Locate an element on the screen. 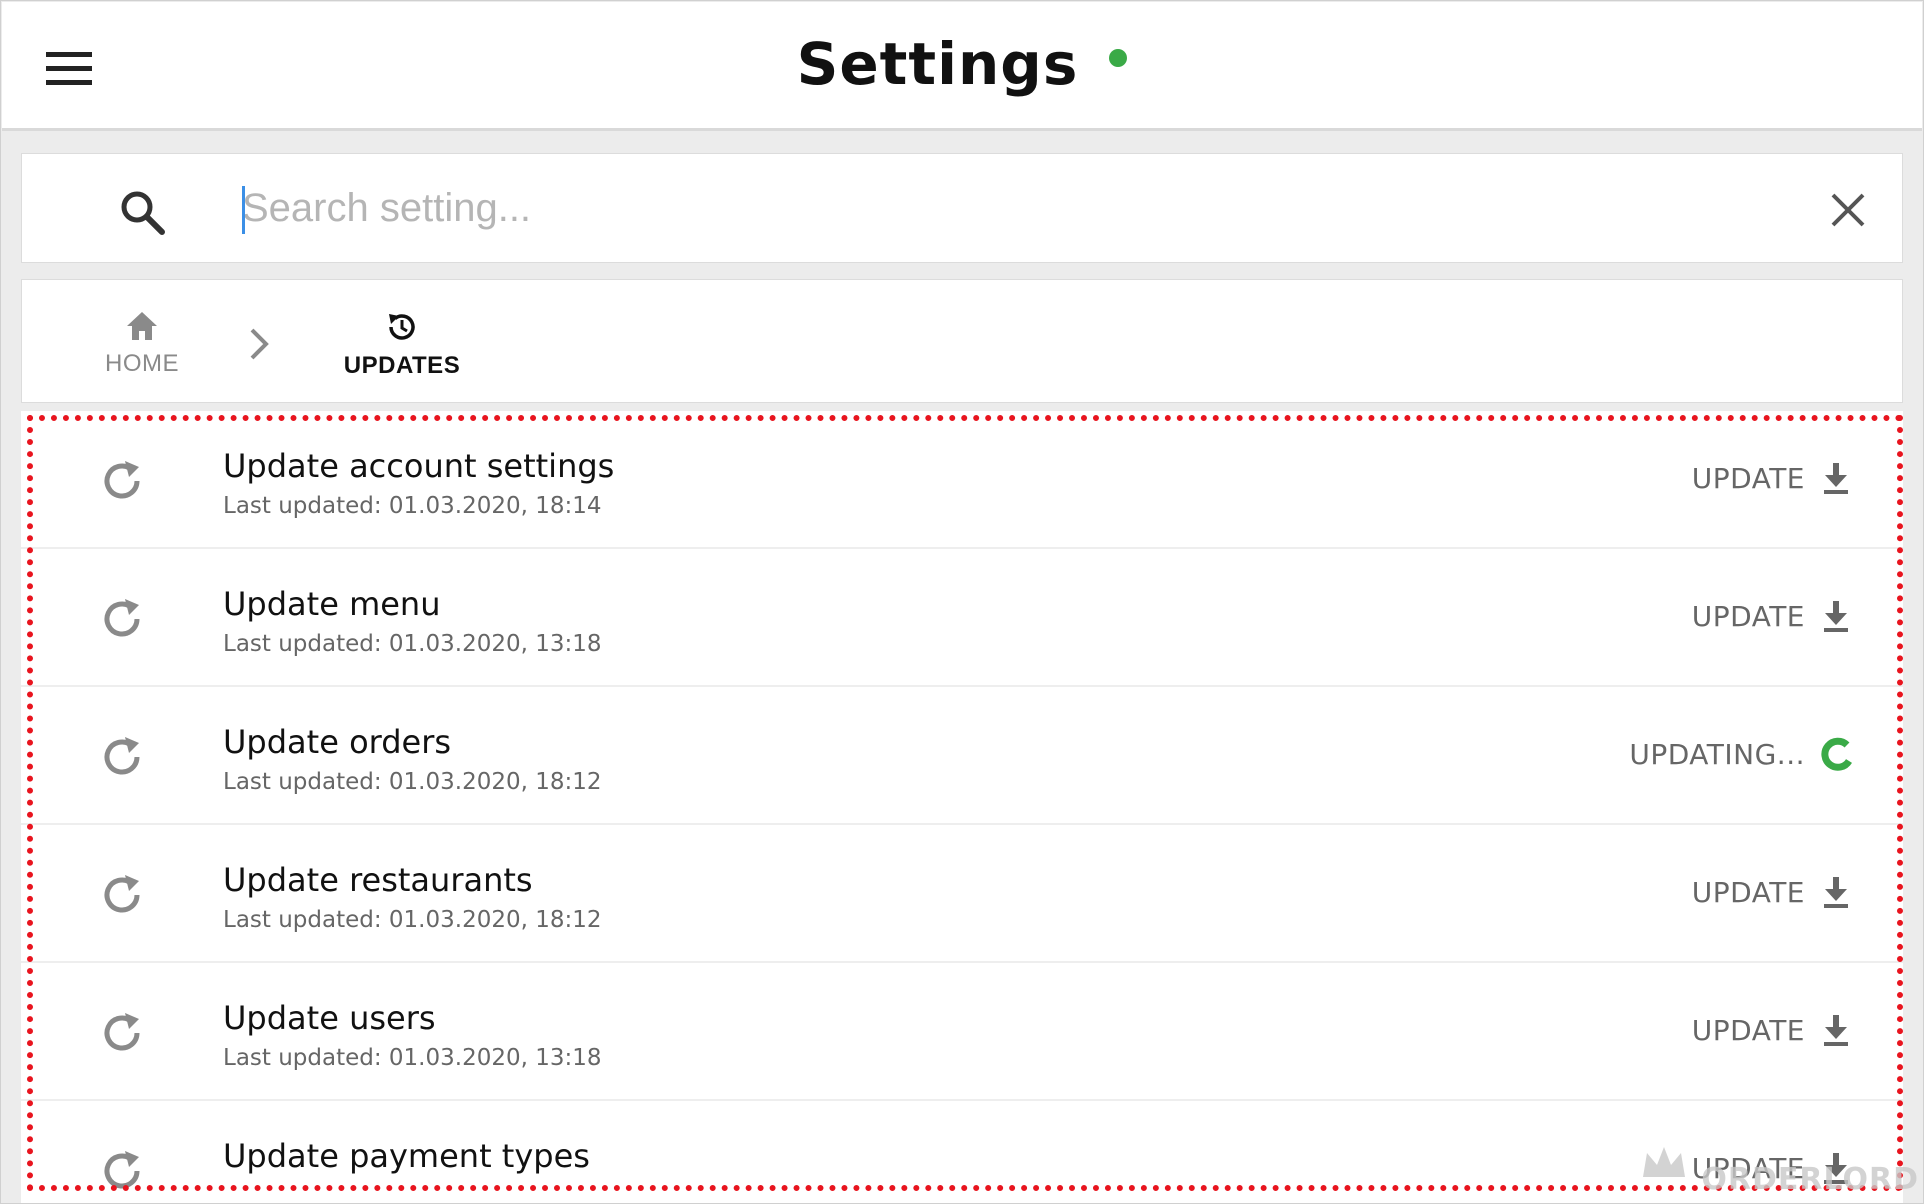 The height and width of the screenshot is (1204, 1924). update-row-title: Update restaurants is located at coordinates (378, 880).